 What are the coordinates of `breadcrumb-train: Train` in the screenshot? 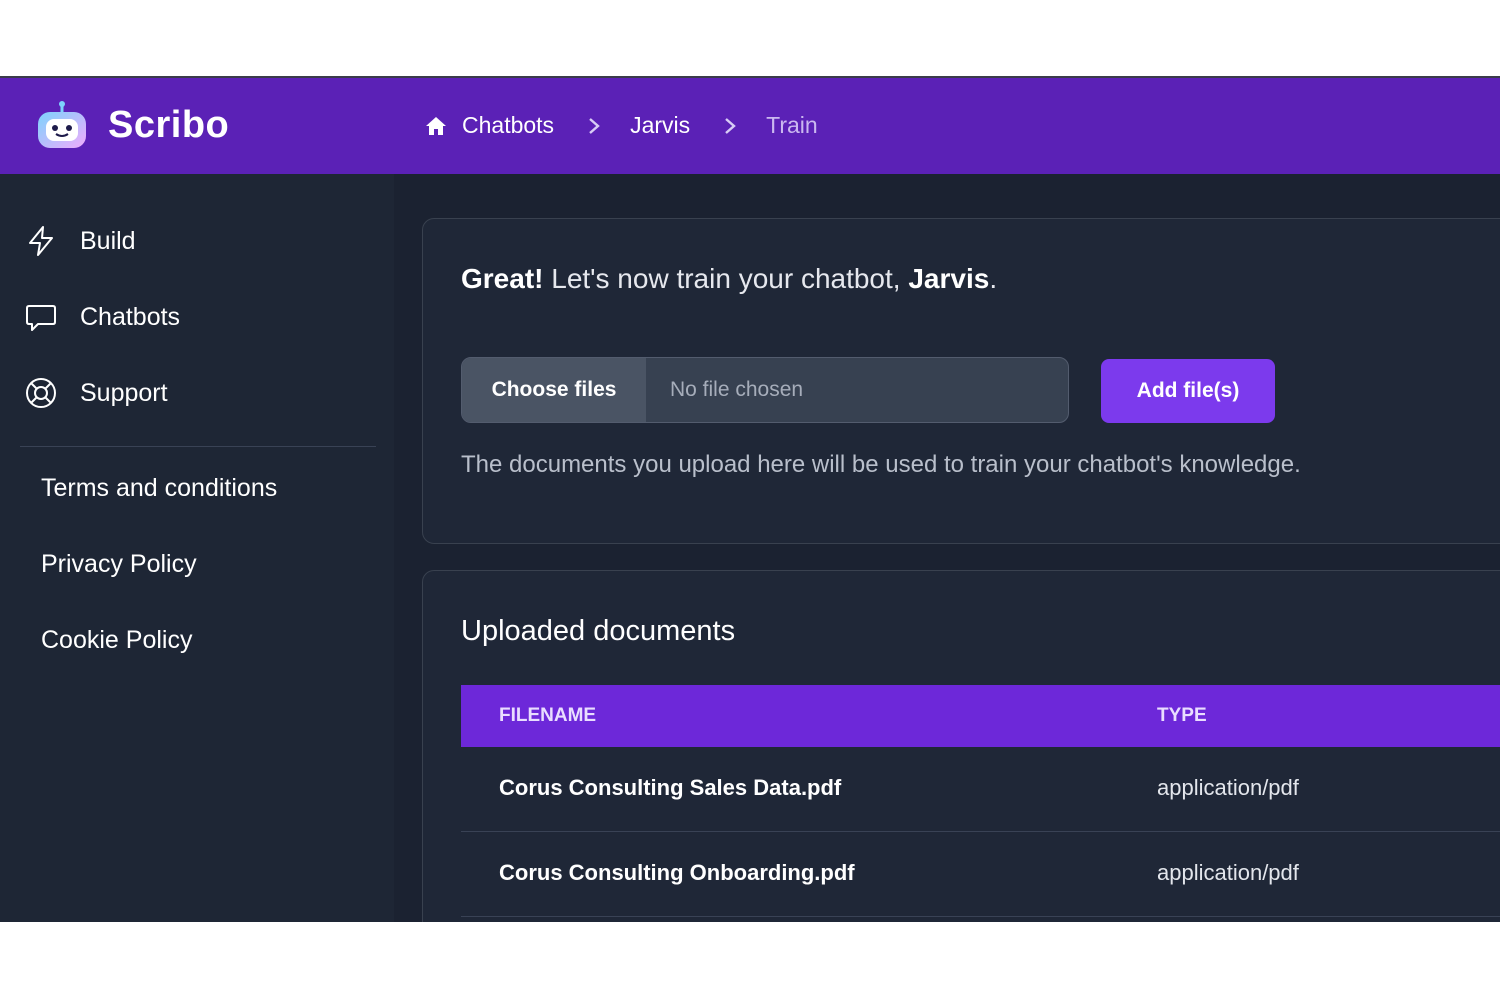 It's located at (792, 125).